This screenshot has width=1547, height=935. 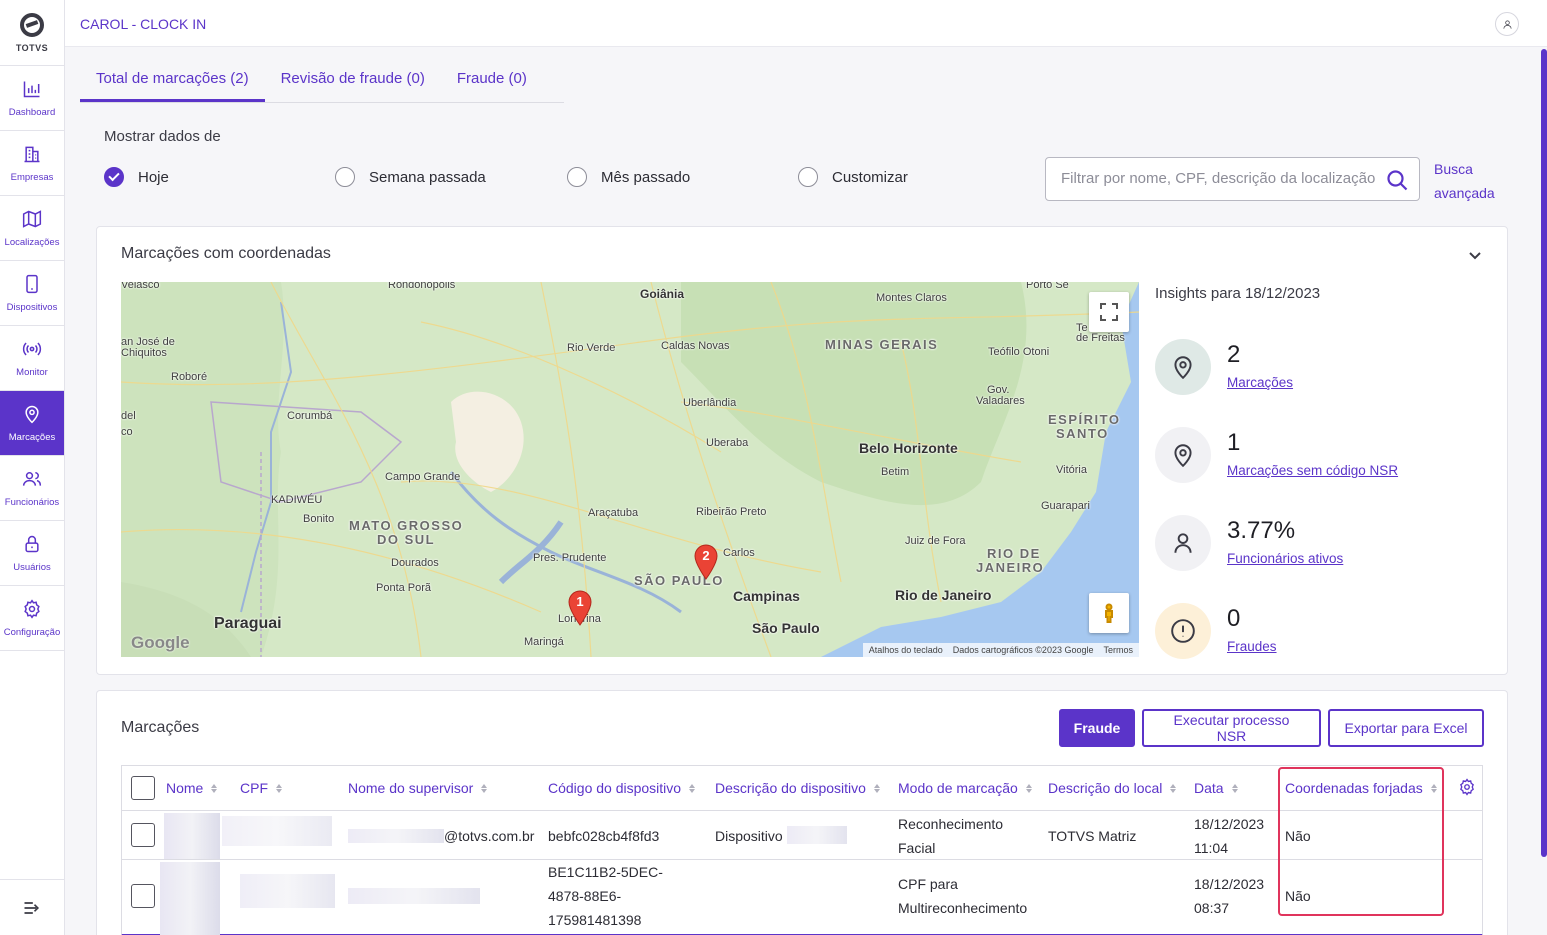 What do you see at coordinates (1397, 180) in the screenshot?
I see `search-icon` at bounding box center [1397, 180].